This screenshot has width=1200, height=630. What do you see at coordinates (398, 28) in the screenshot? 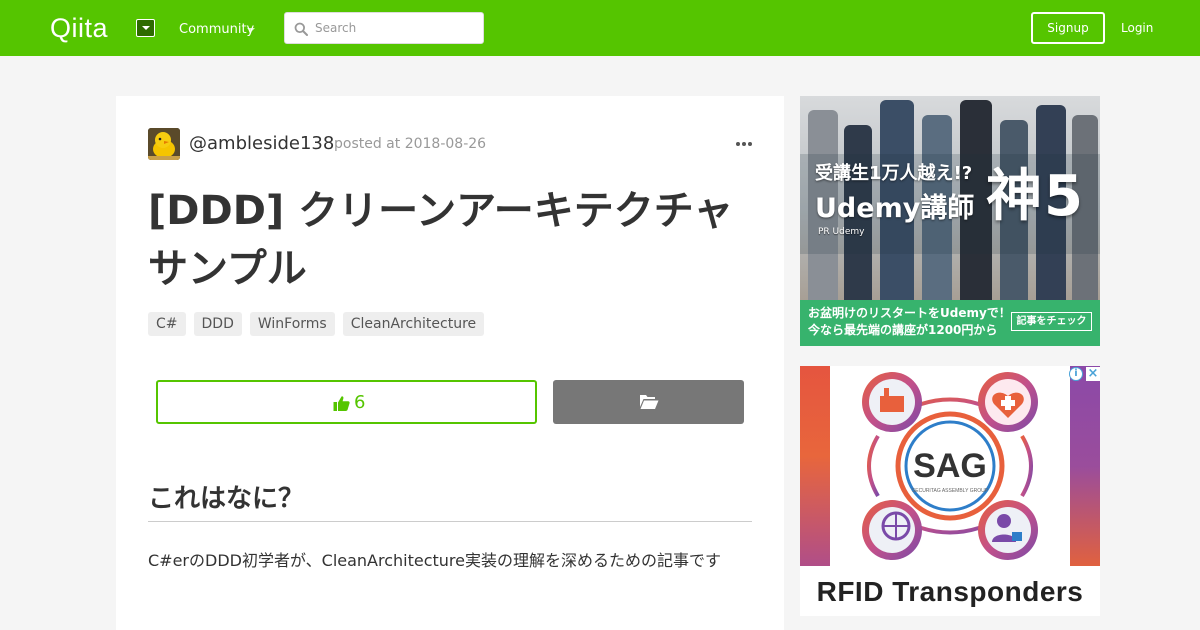
I see `search-input` at bounding box center [398, 28].